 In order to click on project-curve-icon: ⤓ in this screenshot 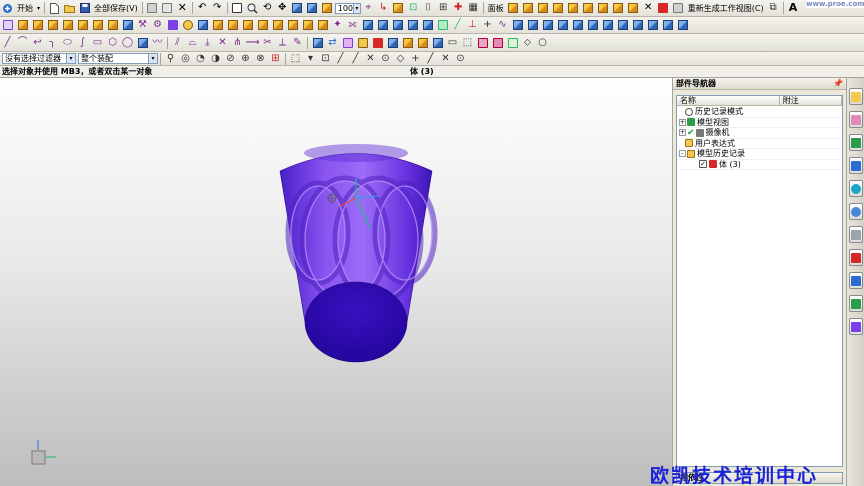, I will do `click(207, 42)`.